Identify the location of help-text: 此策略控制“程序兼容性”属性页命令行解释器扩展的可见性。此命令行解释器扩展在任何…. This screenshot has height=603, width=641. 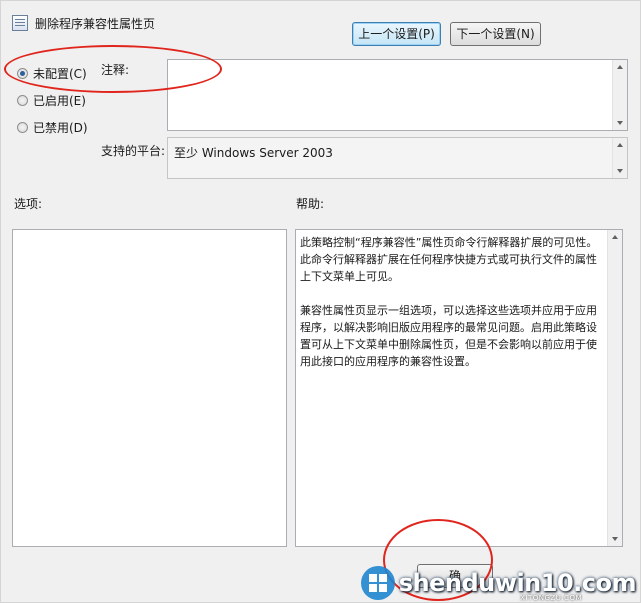
(452, 310).